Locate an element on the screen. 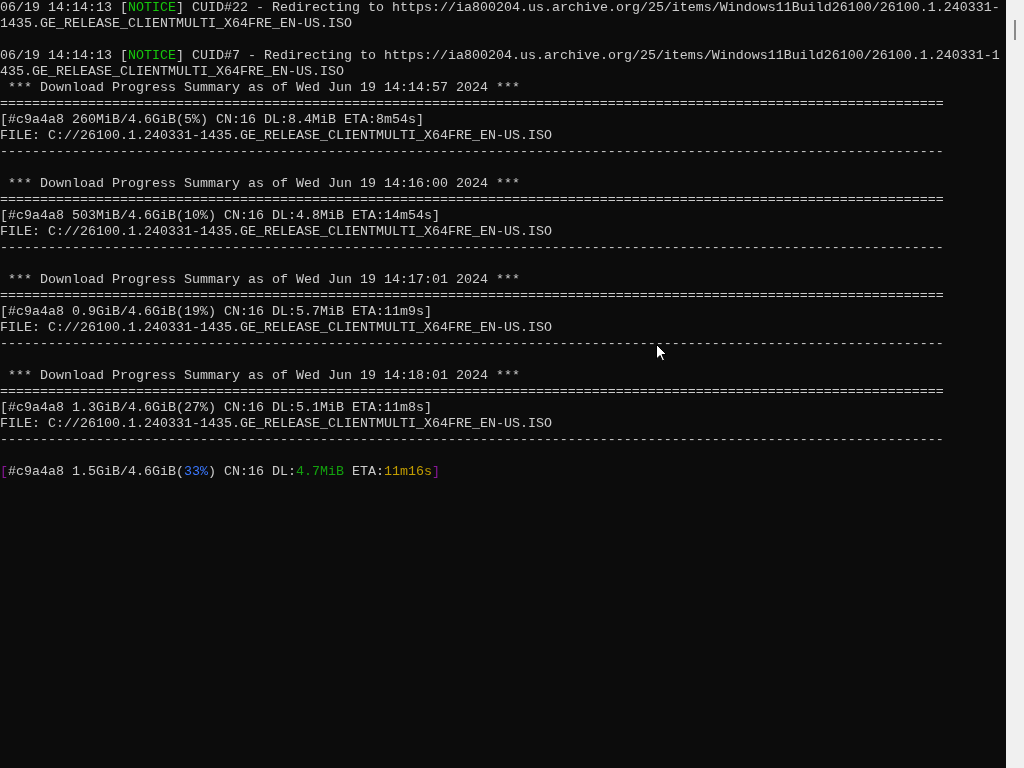  log-text: ETA: is located at coordinates (367, 471).